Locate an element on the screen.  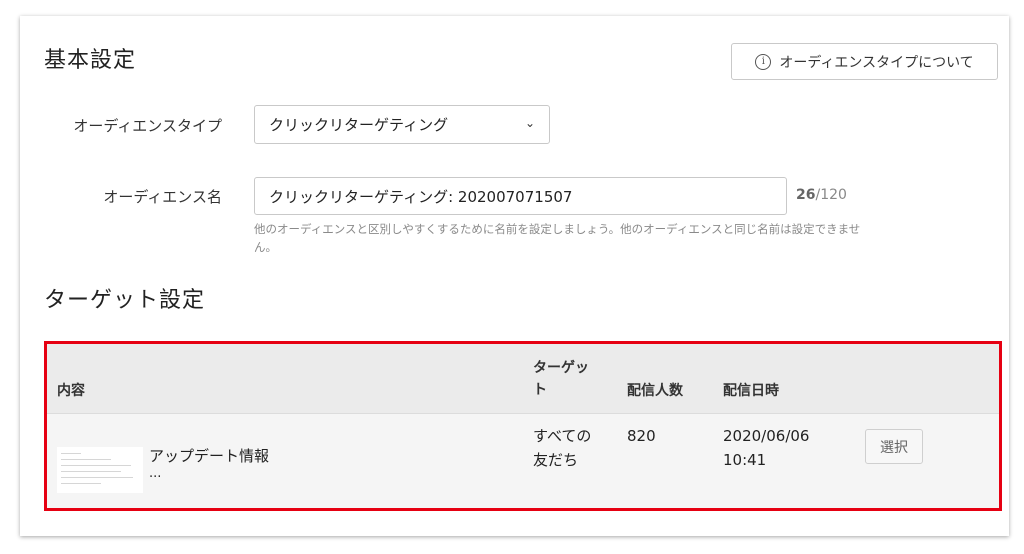
name-char-counter: 26/120 is located at coordinates (821, 195).